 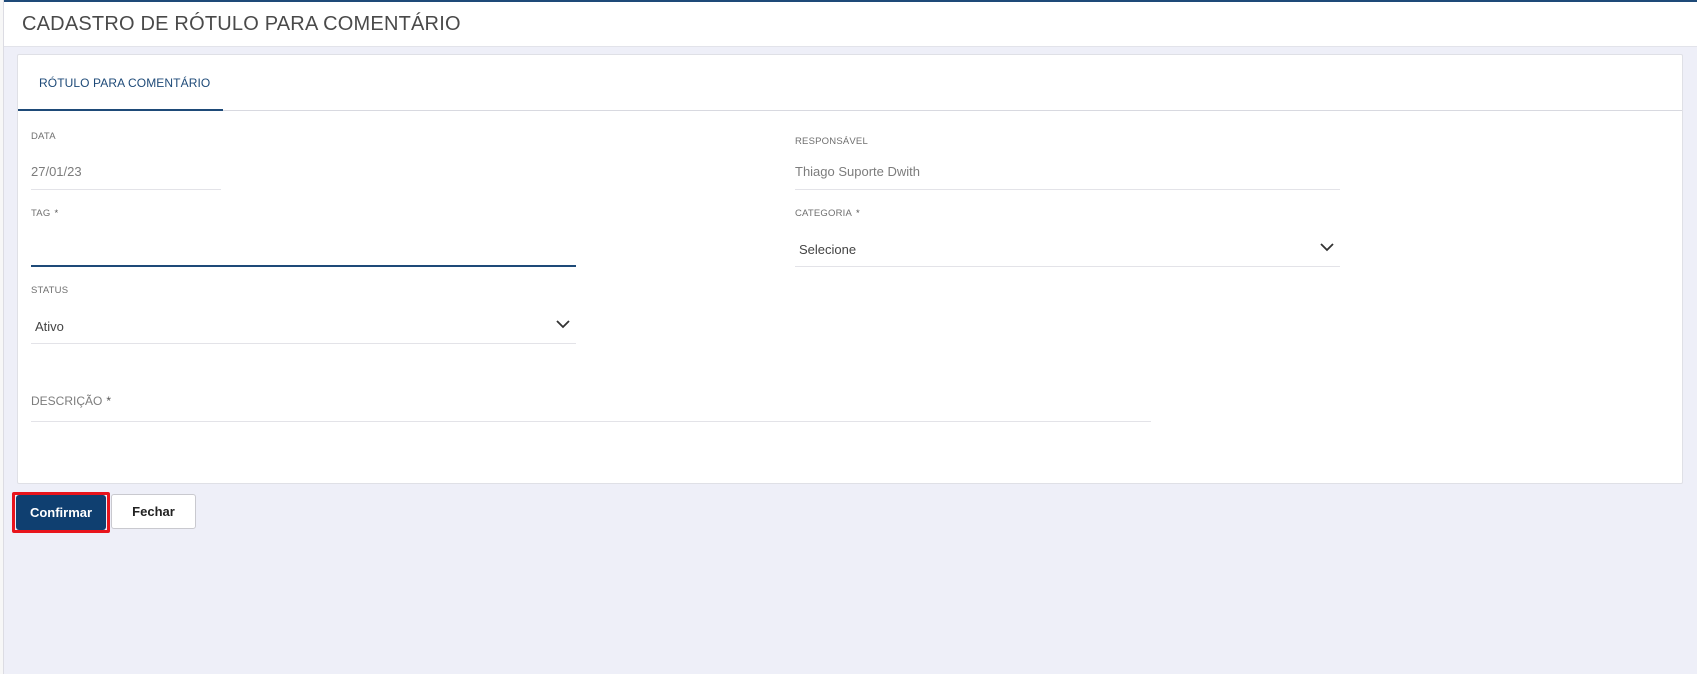 I want to click on category-selected-value: Selecione, so click(x=828, y=249).